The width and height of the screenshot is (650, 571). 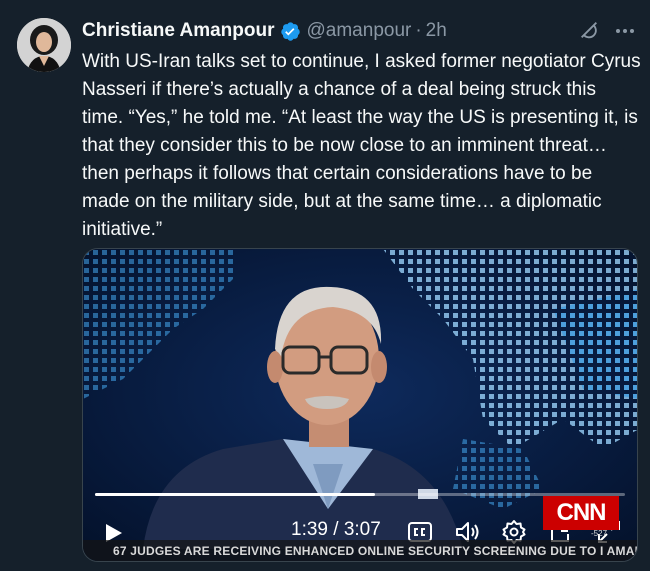 I want to click on time-readout: 1:39 / 3:07, so click(x=336, y=530).